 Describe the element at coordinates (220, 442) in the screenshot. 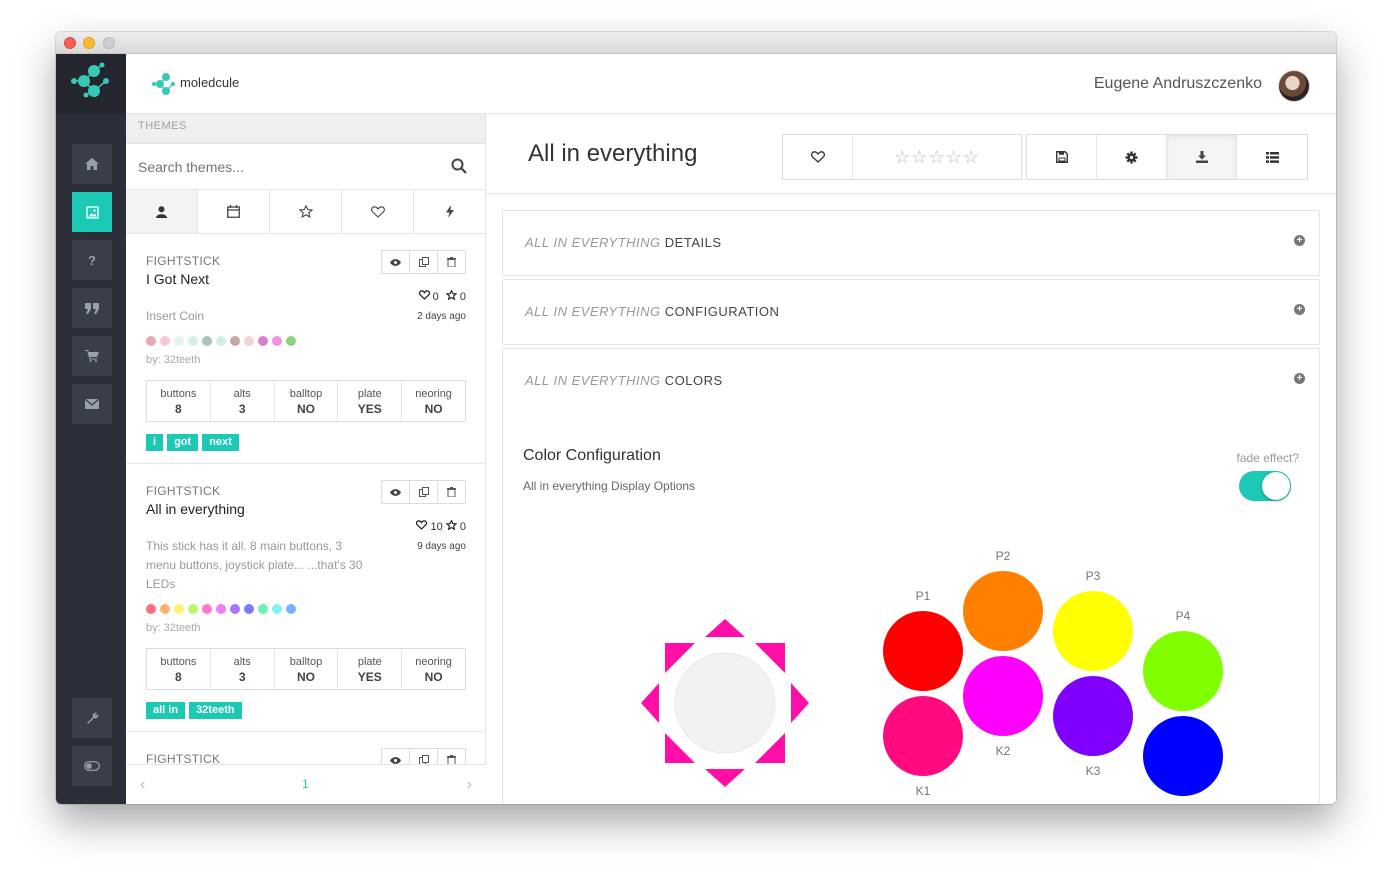

I see `tag: next` at that location.